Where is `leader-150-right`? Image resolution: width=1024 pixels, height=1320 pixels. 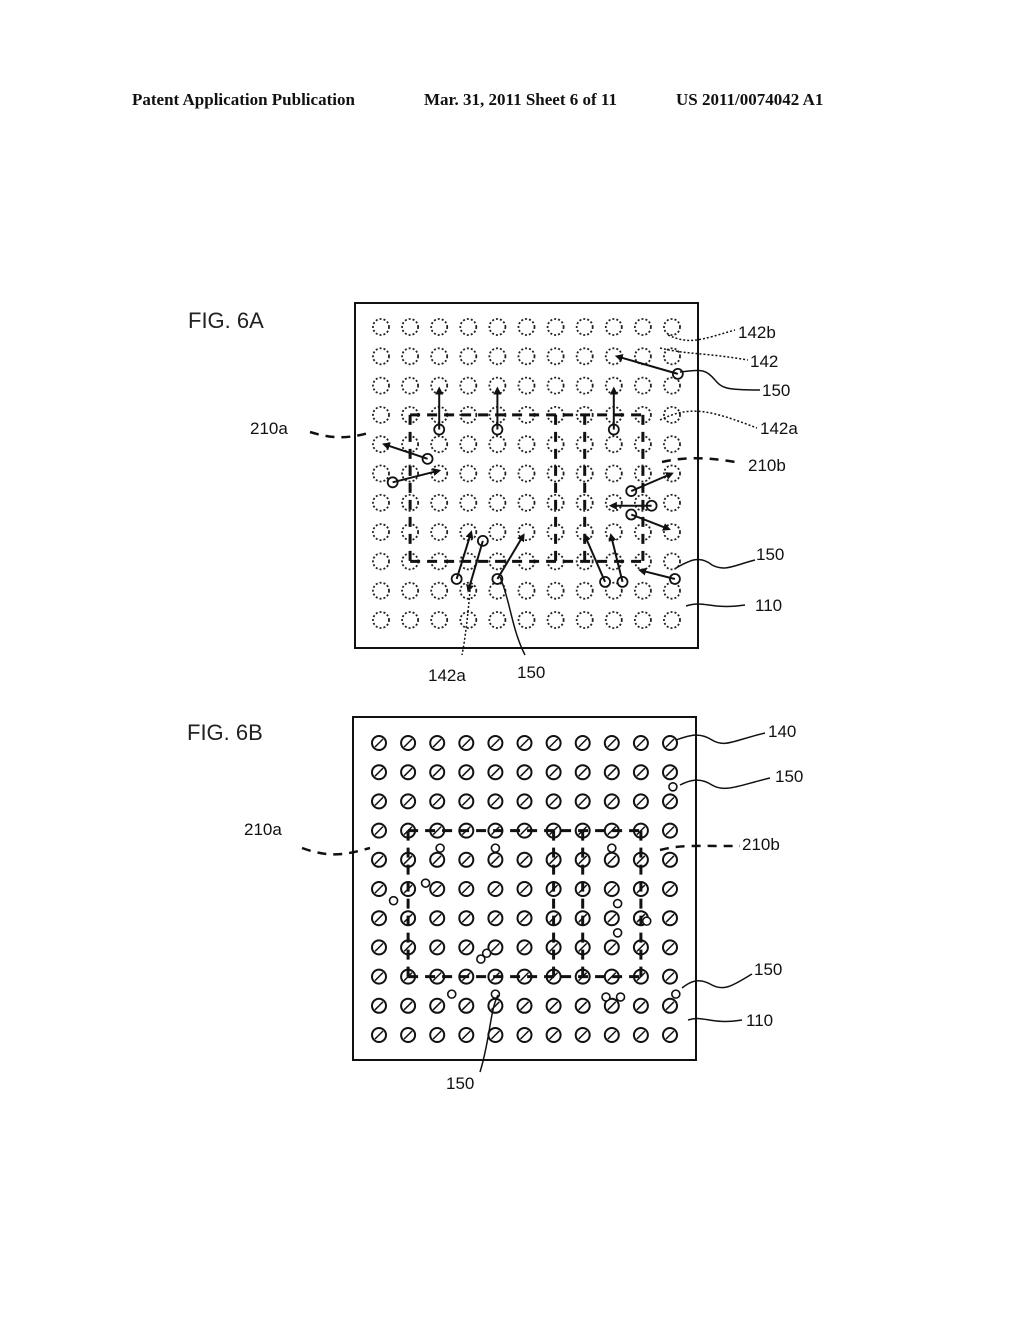
leader-150-right is located at coordinates (715, 563).